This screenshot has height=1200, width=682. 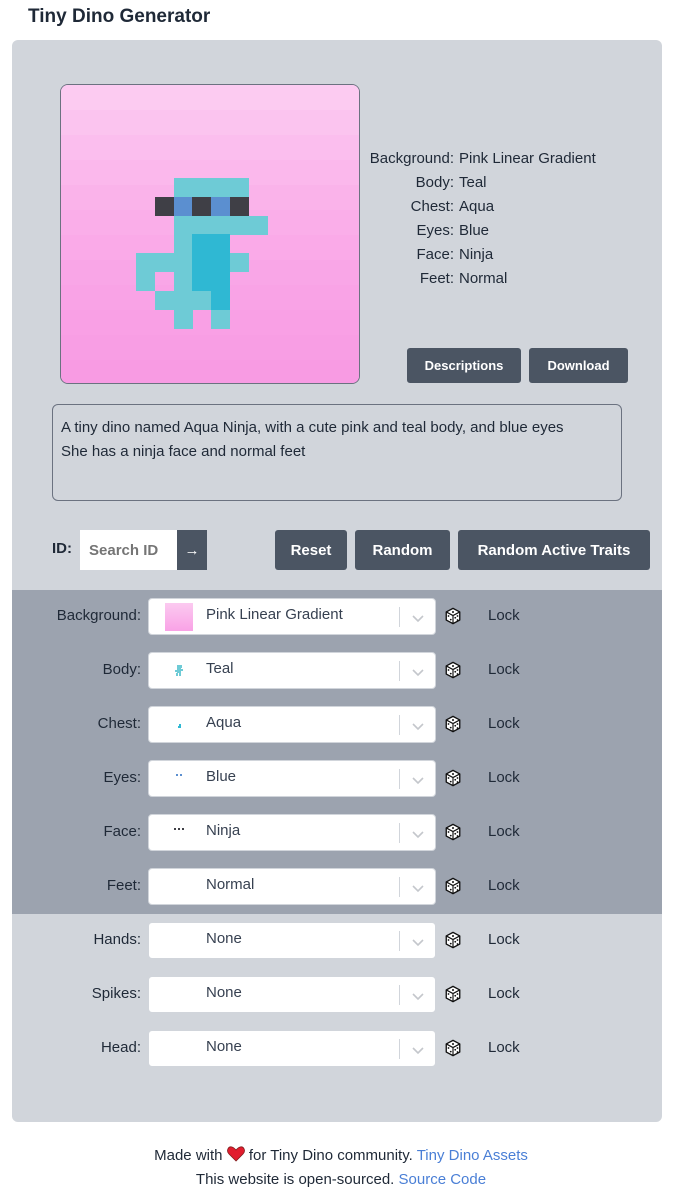 I want to click on tiny-dino-assets-link: Tiny Dino Assets, so click(x=472, y=1155).